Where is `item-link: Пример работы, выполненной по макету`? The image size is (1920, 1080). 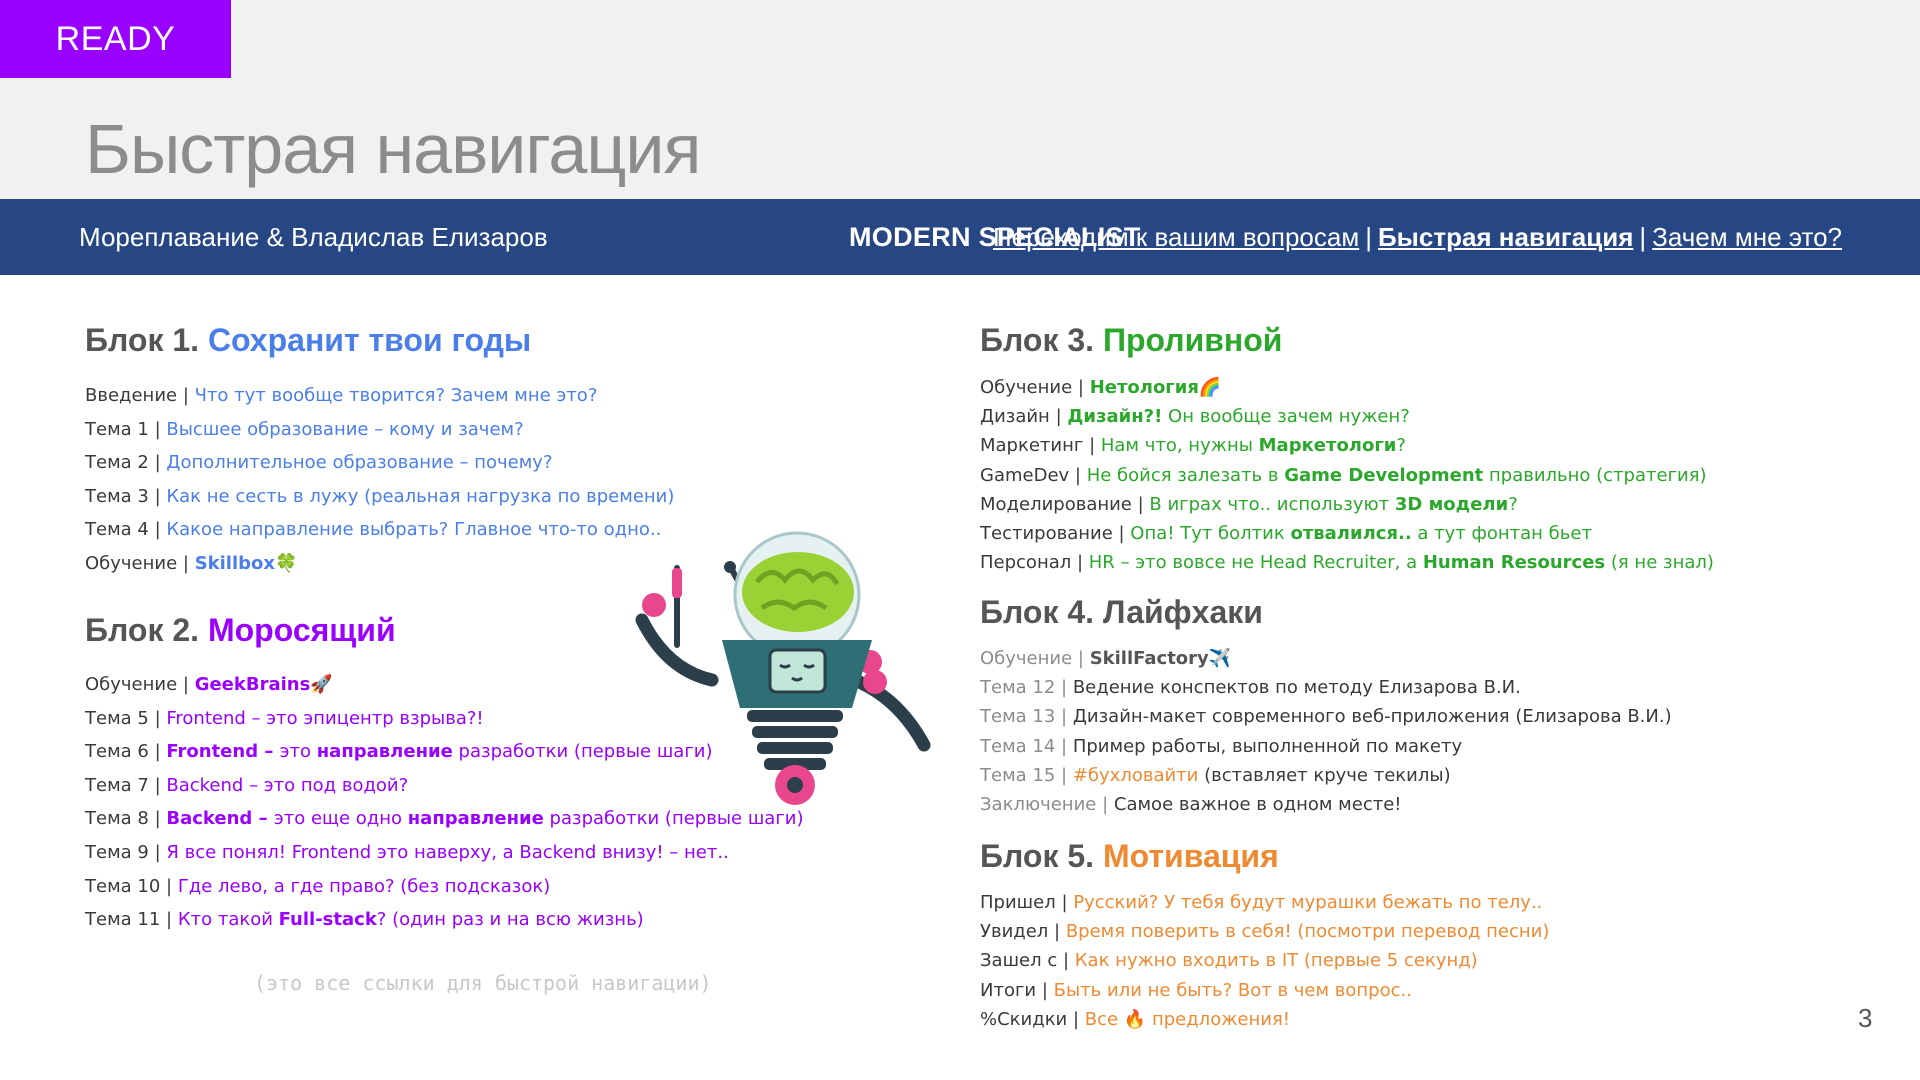 item-link: Пример работы, выполненной по макету is located at coordinates (1267, 746).